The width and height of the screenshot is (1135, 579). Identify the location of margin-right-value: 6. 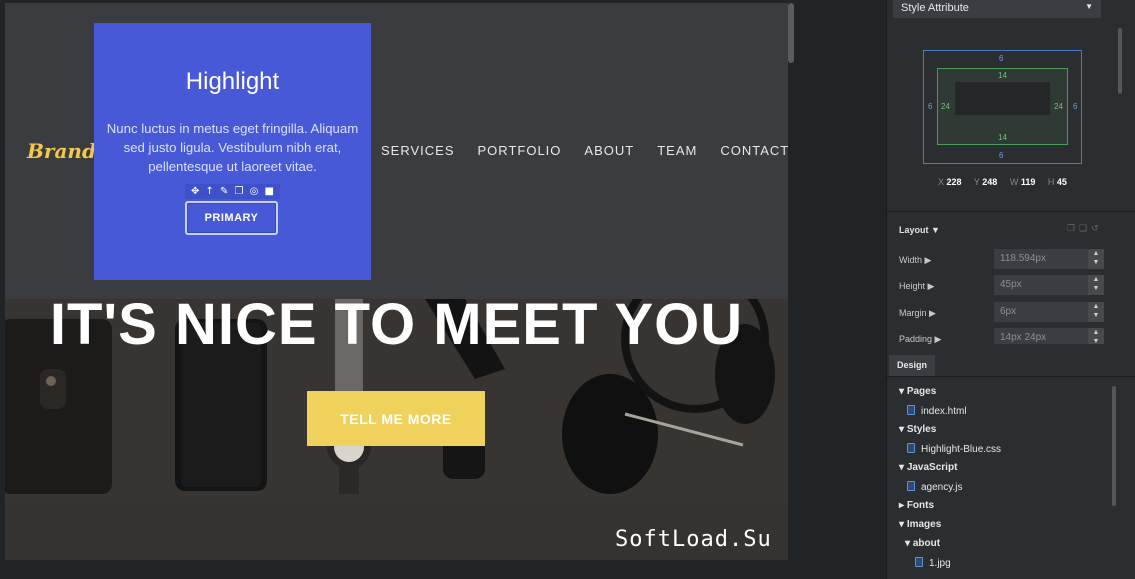
(1075, 106).